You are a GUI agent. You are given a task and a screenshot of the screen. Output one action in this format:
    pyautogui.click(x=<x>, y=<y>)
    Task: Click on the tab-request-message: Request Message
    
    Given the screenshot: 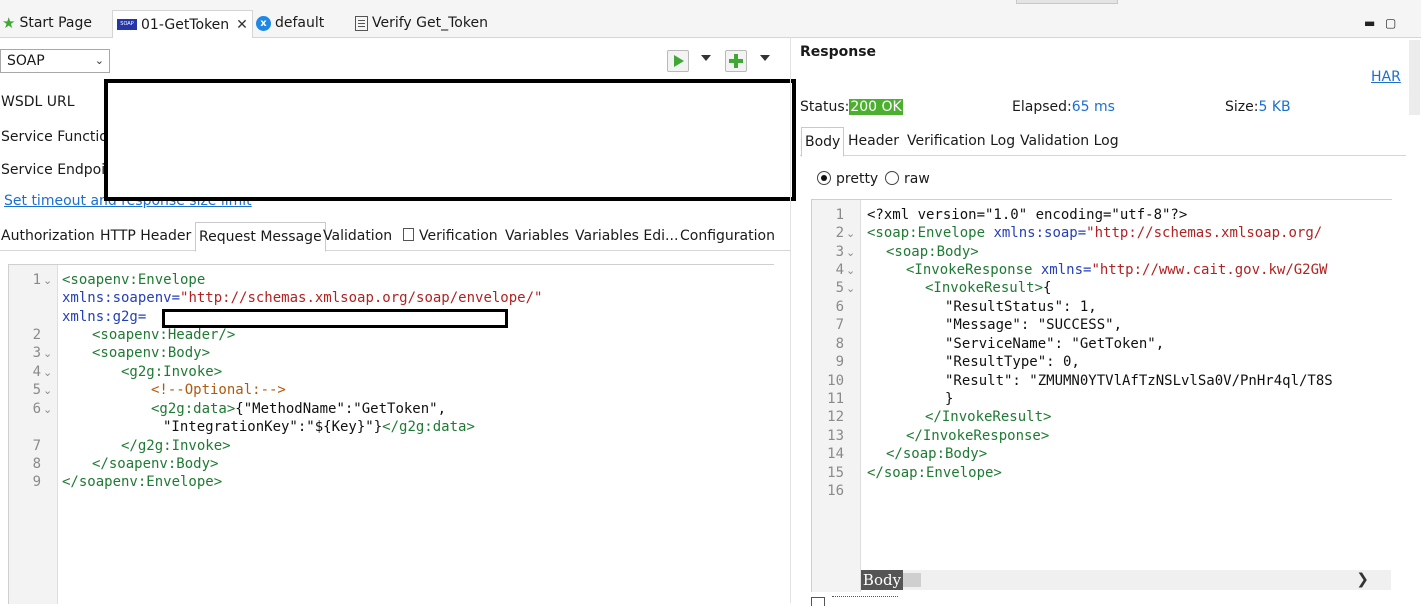 What is the action you would take?
    pyautogui.click(x=260, y=237)
    